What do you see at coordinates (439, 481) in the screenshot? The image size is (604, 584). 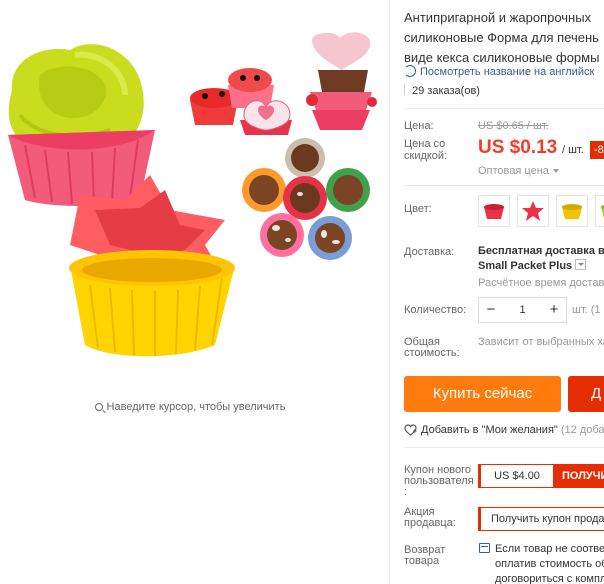 I see `new-user-coupon-label-2: пользователя` at bounding box center [439, 481].